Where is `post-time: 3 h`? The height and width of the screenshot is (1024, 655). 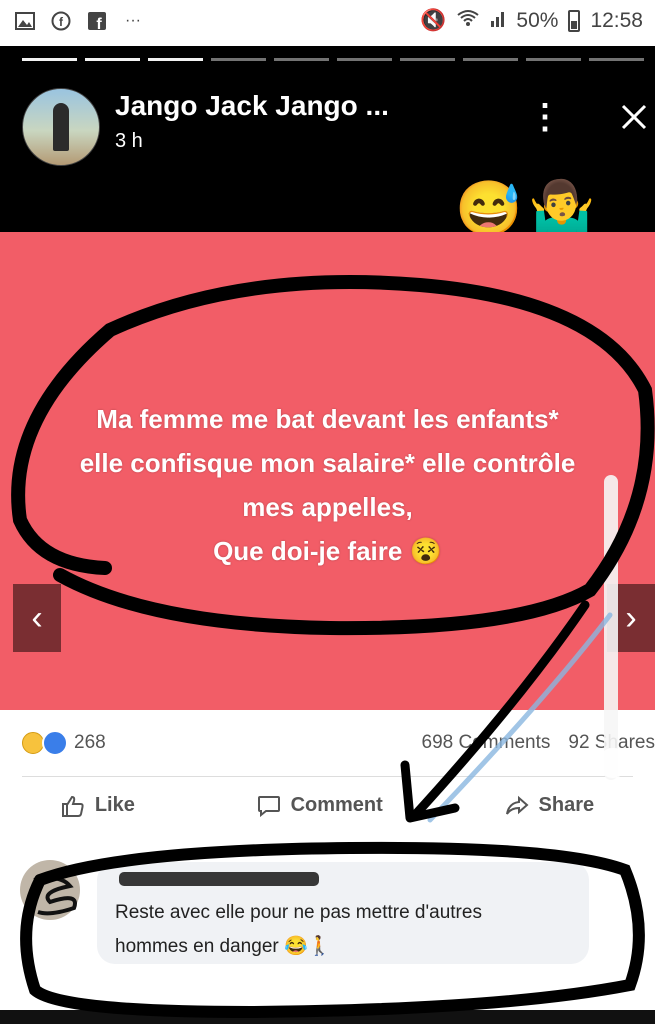 post-time: 3 h is located at coordinates (129, 141).